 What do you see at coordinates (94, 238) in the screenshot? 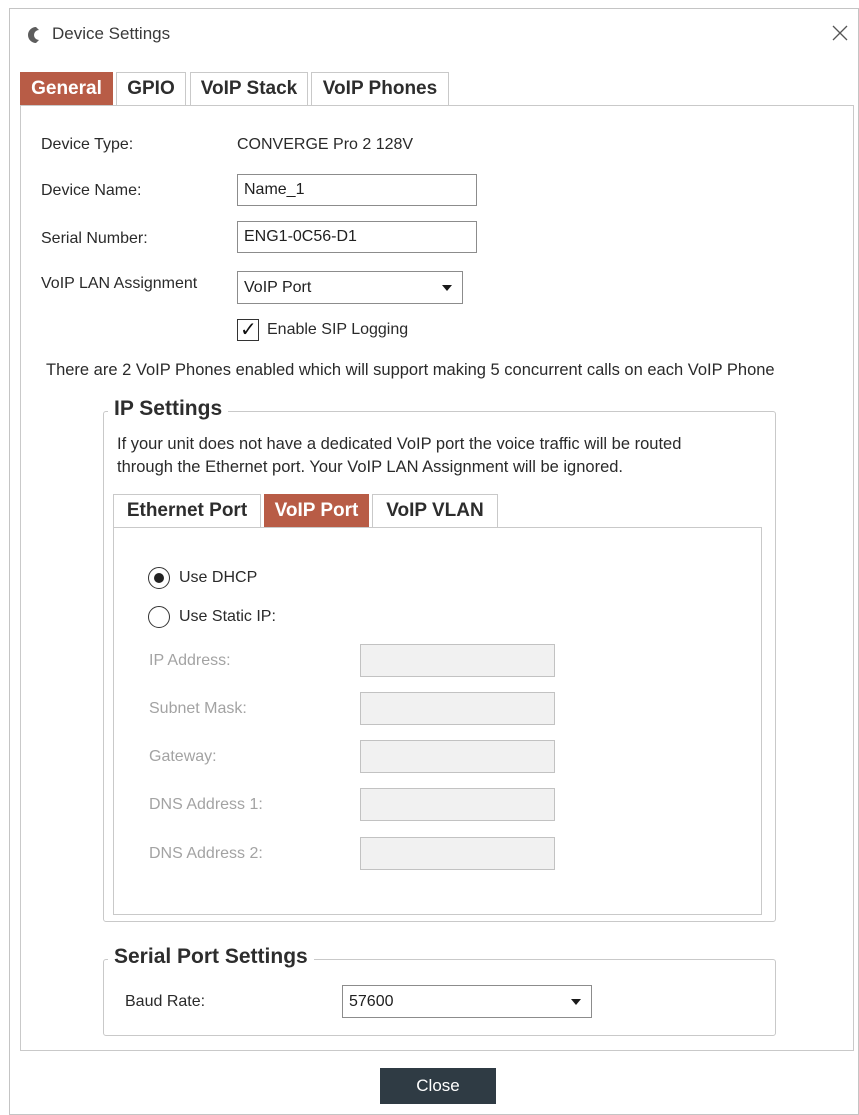
I see `serial-number-label: Serial Number:` at bounding box center [94, 238].